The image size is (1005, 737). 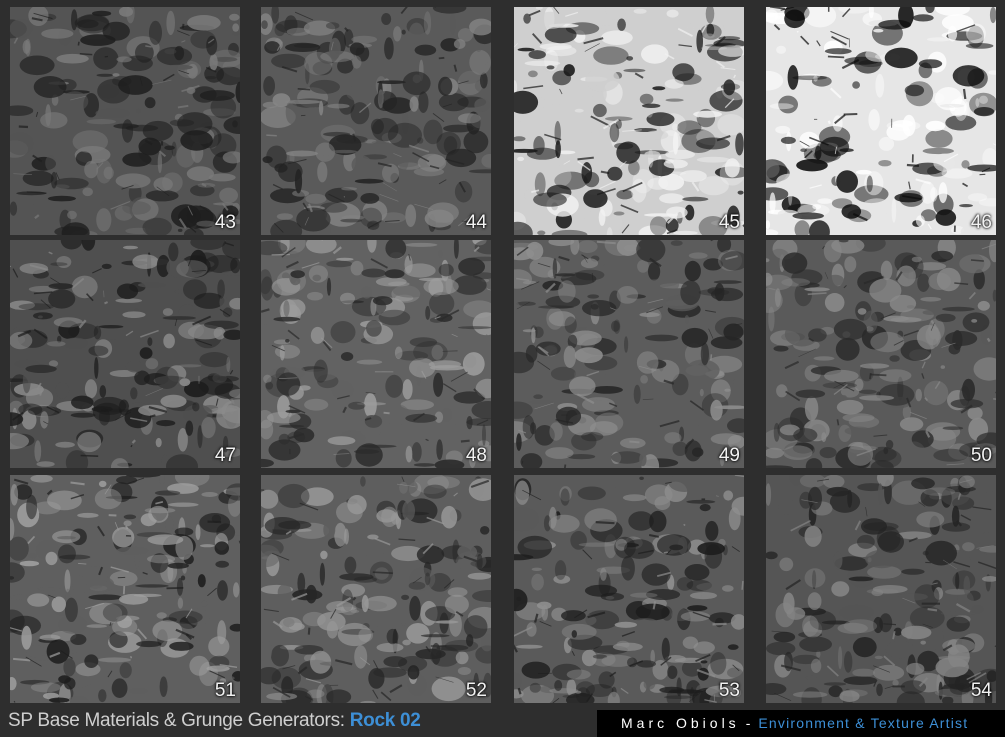 I want to click on texture-tile-46: 46, so click(x=881, y=121).